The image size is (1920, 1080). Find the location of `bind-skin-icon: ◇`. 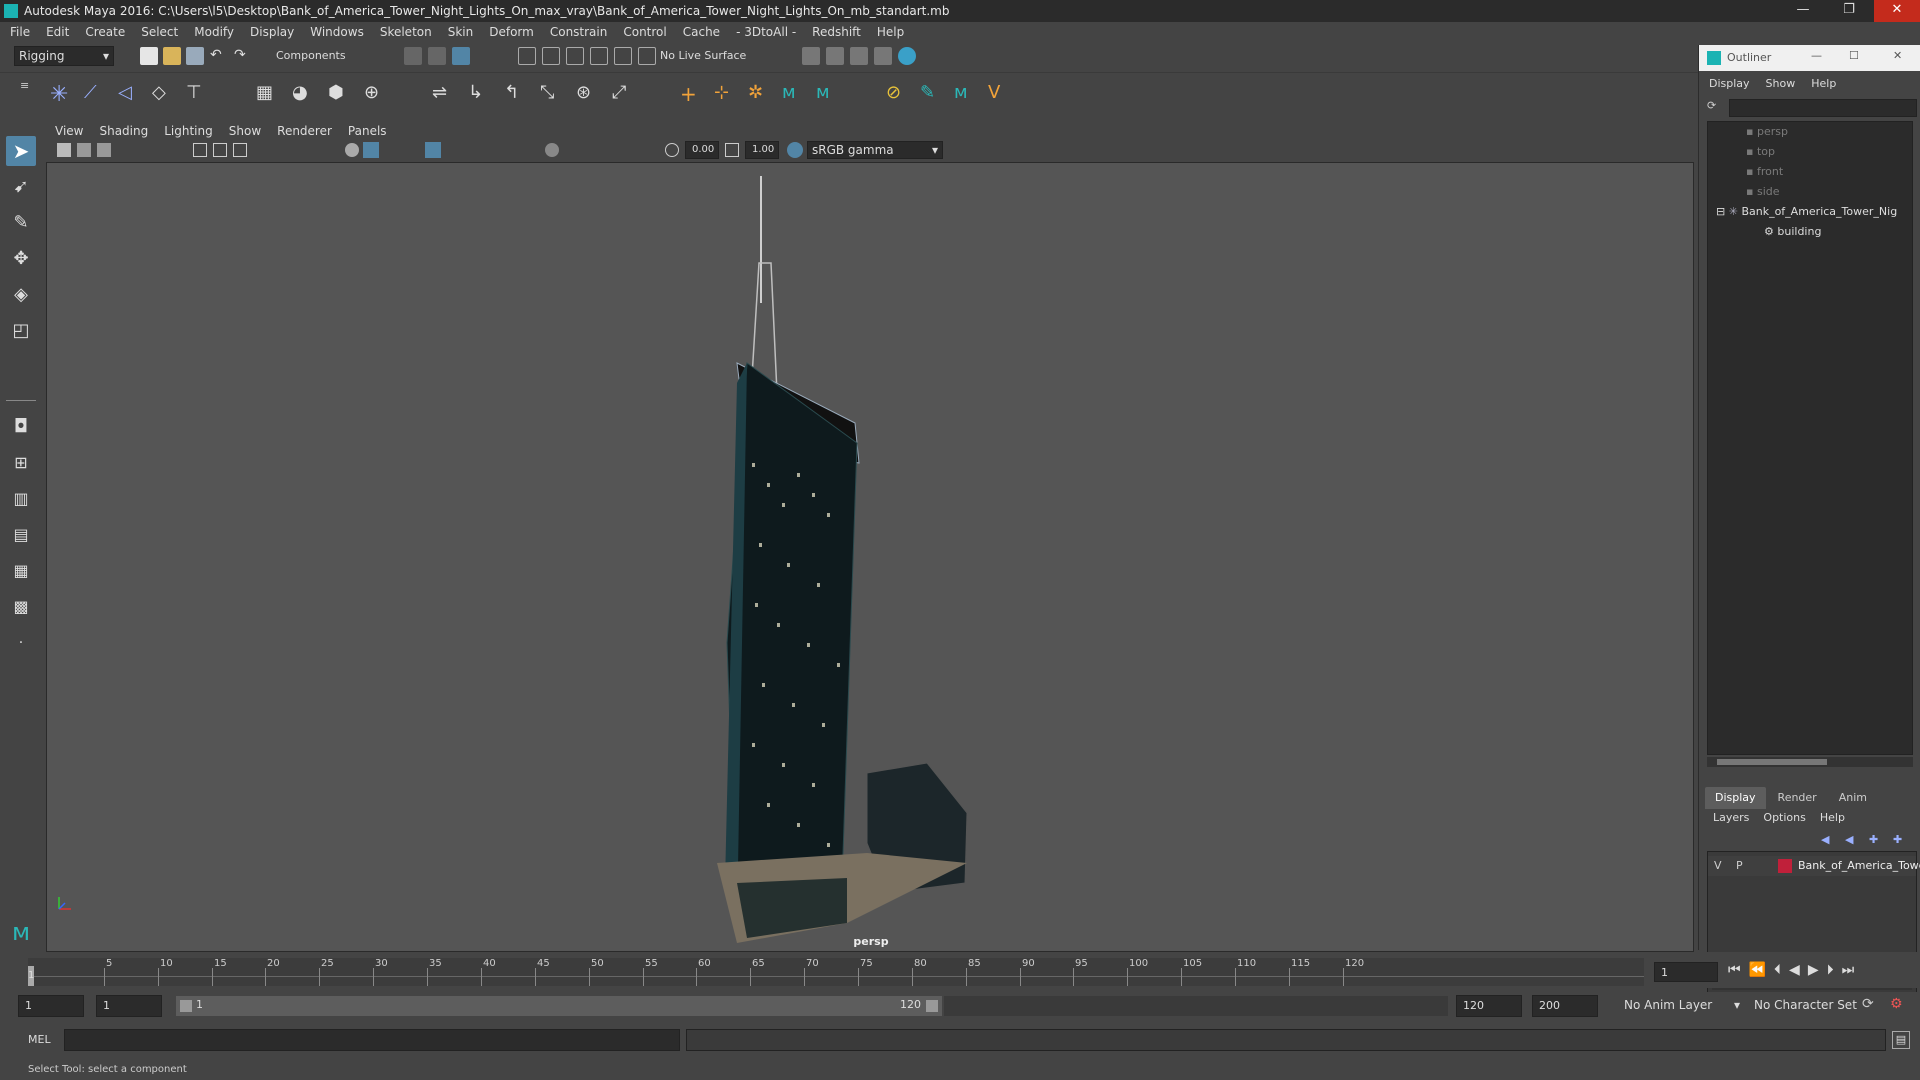

bind-skin-icon: ◇ is located at coordinates (165, 95).